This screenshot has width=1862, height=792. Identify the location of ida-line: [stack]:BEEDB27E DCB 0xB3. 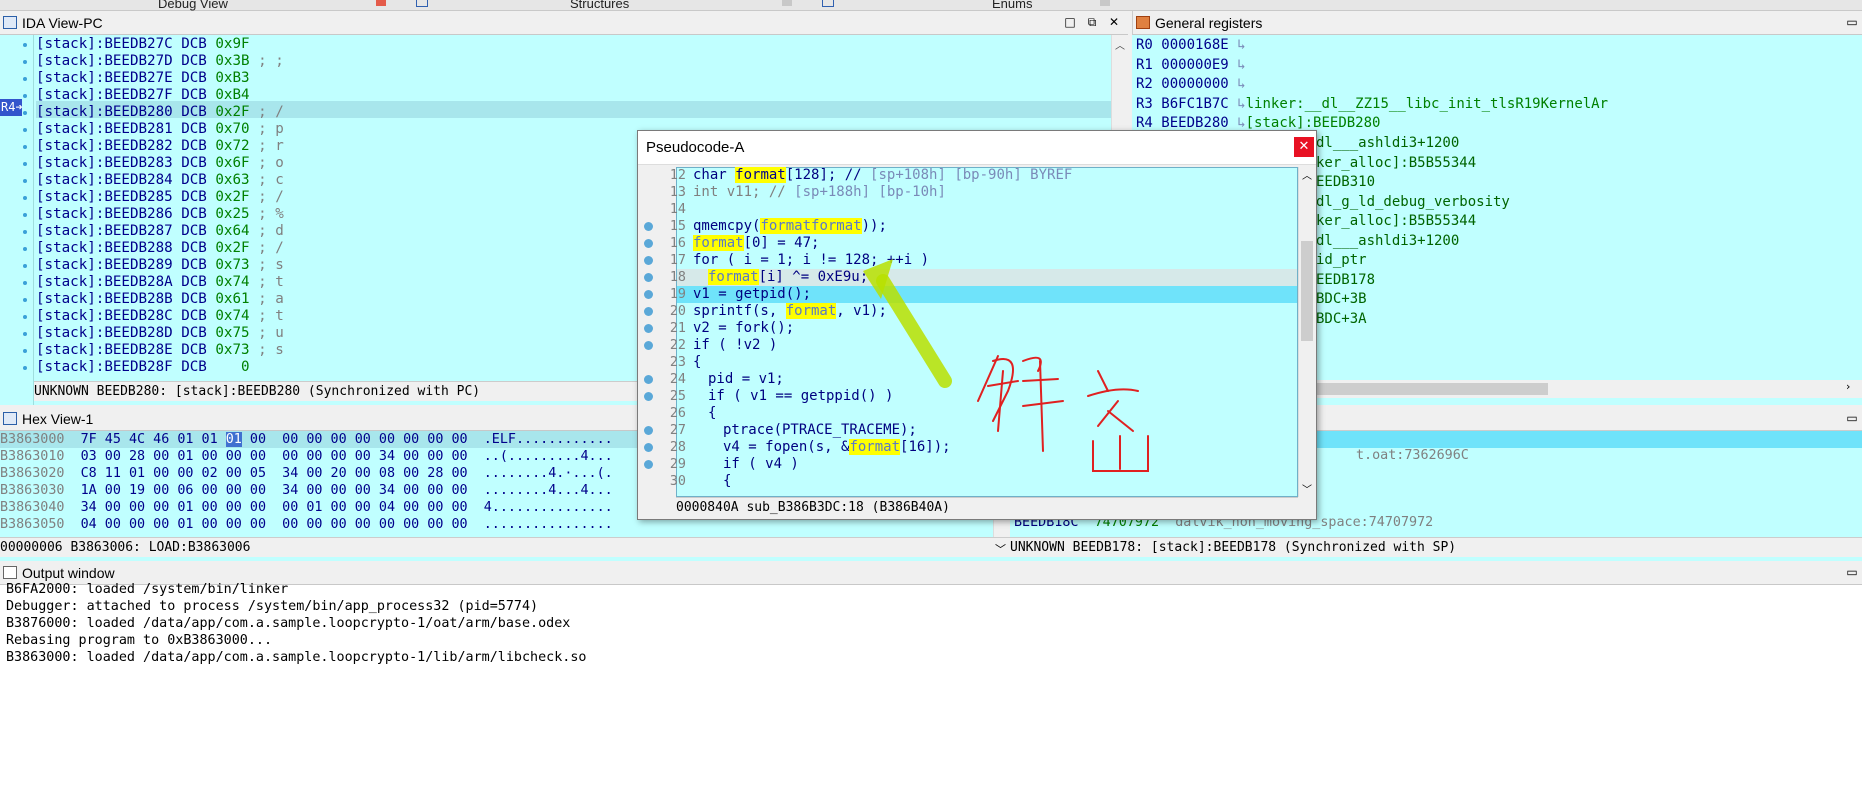
(147, 78).